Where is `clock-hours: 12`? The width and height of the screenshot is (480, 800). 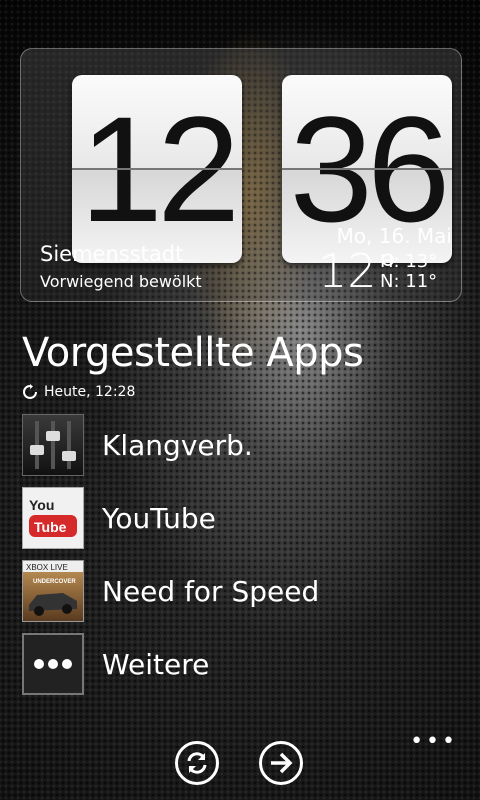 clock-hours: 12 is located at coordinates (157, 169).